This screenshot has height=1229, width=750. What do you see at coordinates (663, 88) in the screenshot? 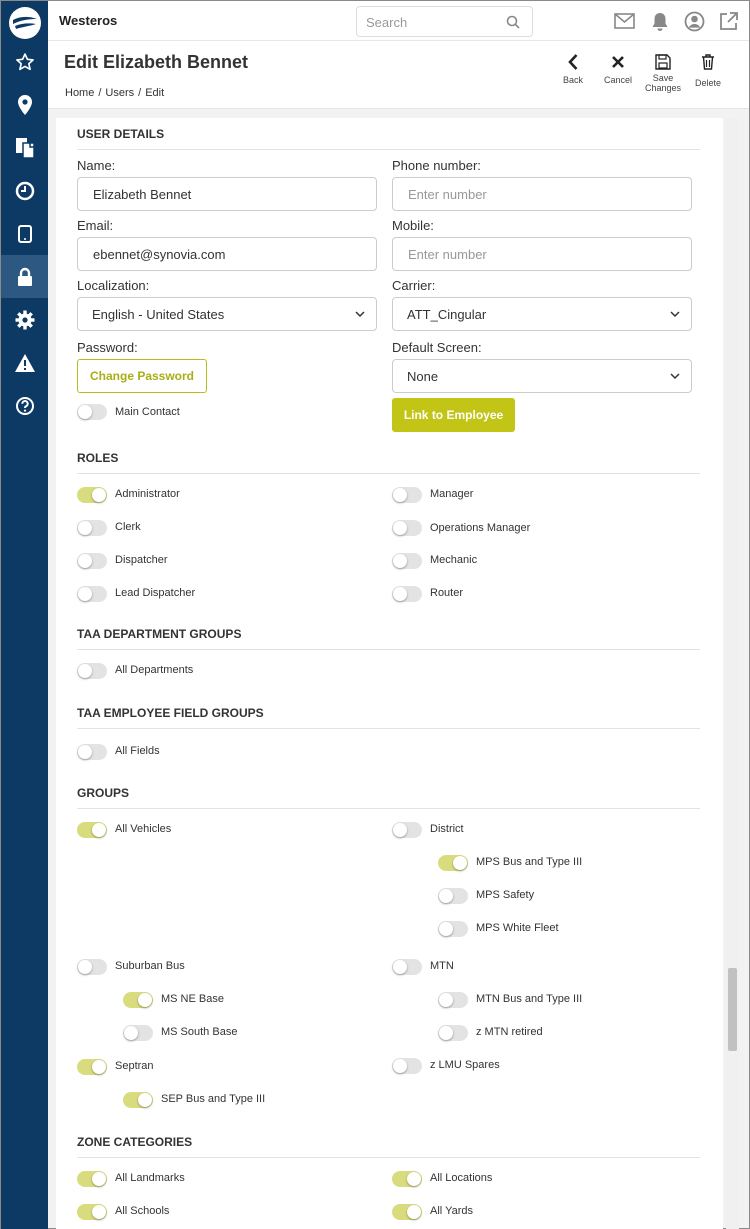
I see `save-label-line2: Changes` at bounding box center [663, 88].